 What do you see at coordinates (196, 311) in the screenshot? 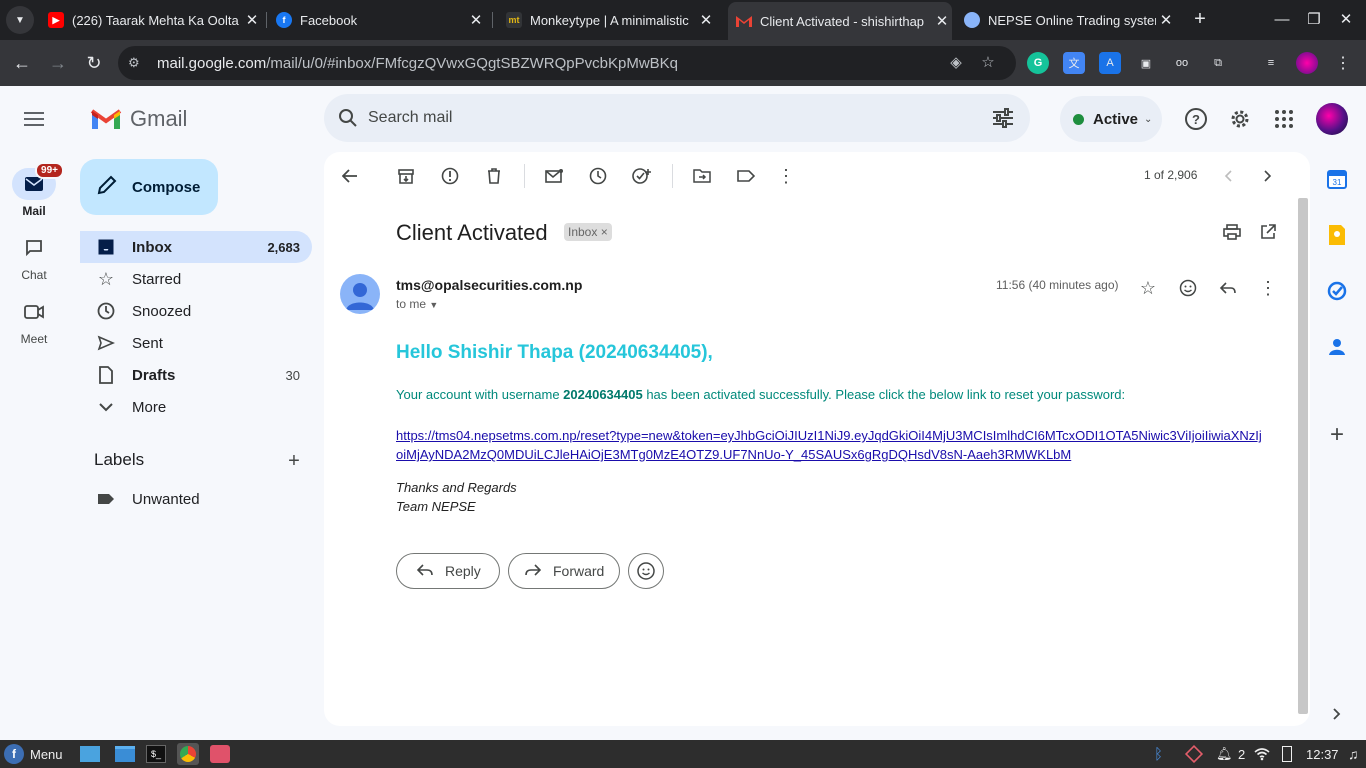
I see `folder-snoozed: Snoozed` at bounding box center [196, 311].